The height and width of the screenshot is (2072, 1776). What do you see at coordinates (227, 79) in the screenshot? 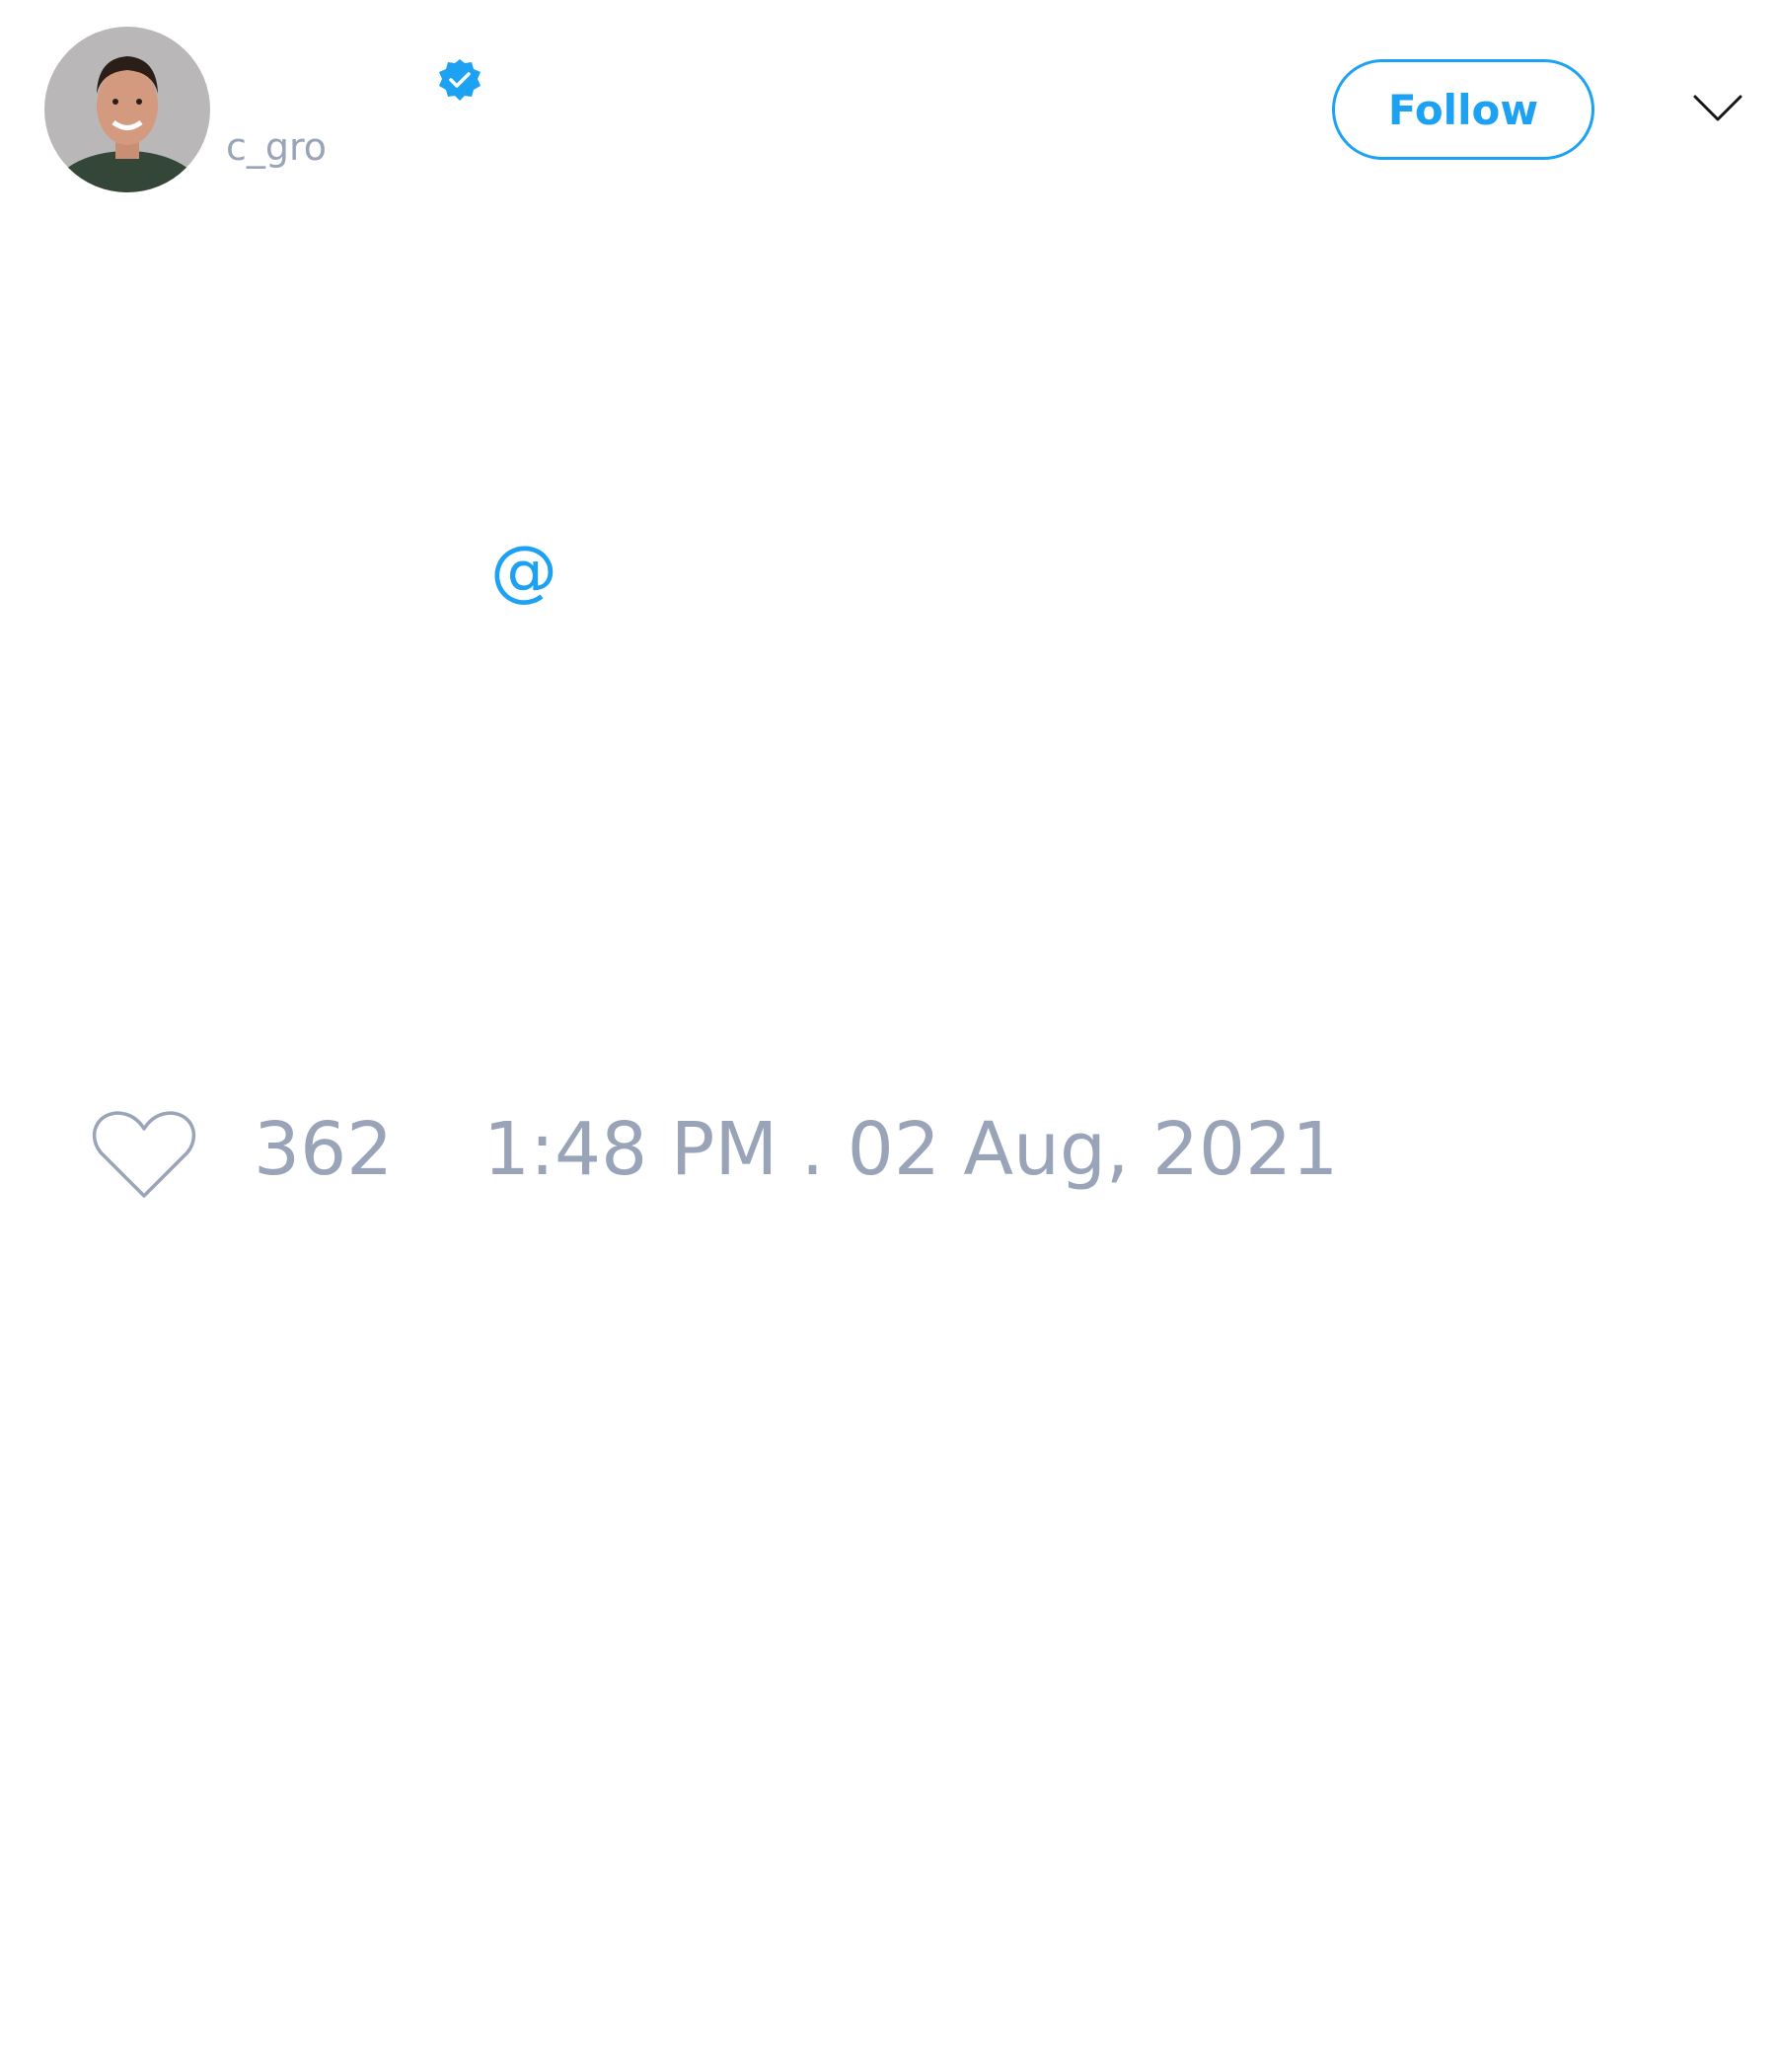
I see `author-display-name` at bounding box center [227, 79].